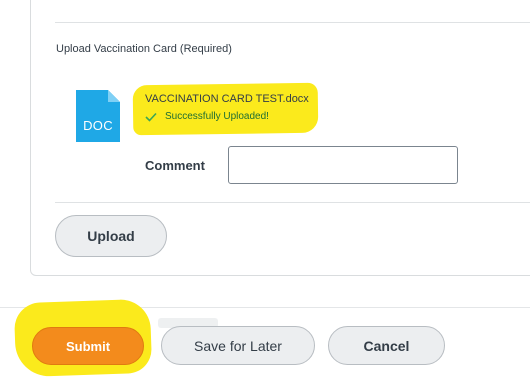 The width and height of the screenshot is (530, 377). What do you see at coordinates (225, 109) in the screenshot?
I see `file-highlight` at bounding box center [225, 109].